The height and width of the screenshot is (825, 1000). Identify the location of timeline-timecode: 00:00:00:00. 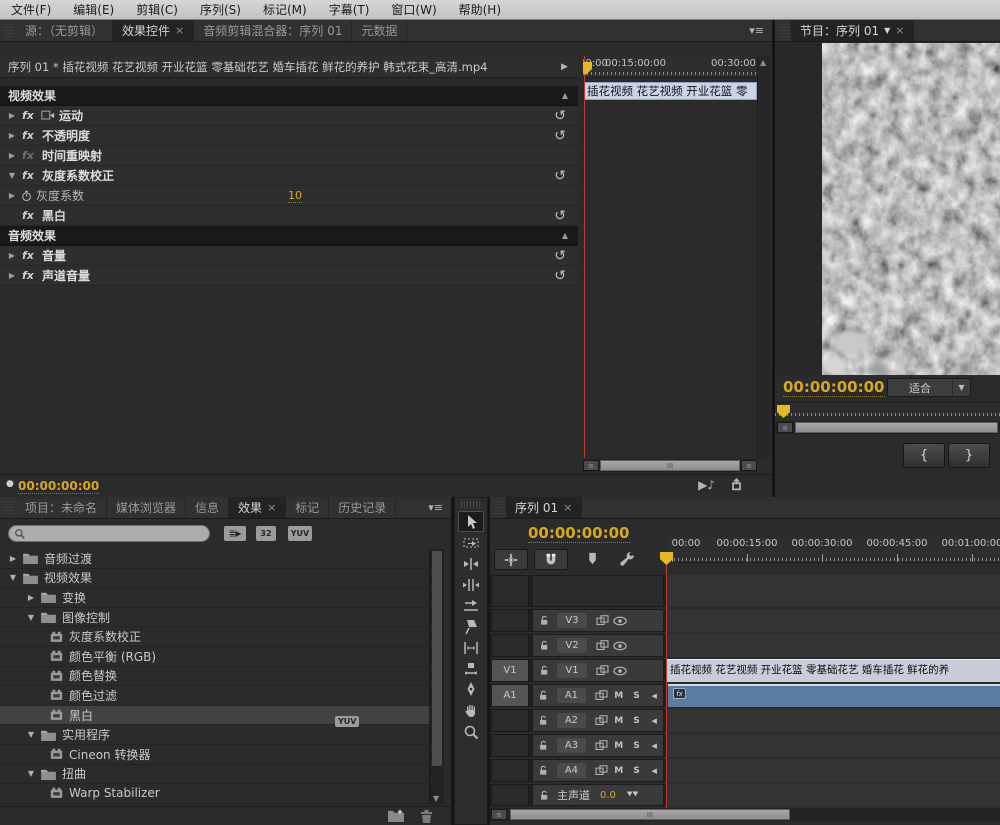
(579, 533).